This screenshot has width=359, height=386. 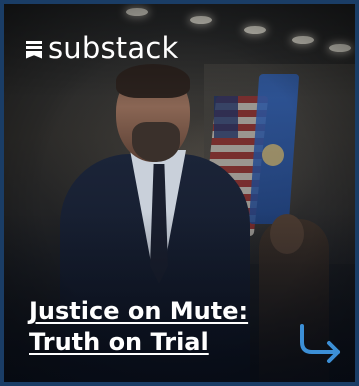 I want to click on open-article-button, so click(x=322, y=346).